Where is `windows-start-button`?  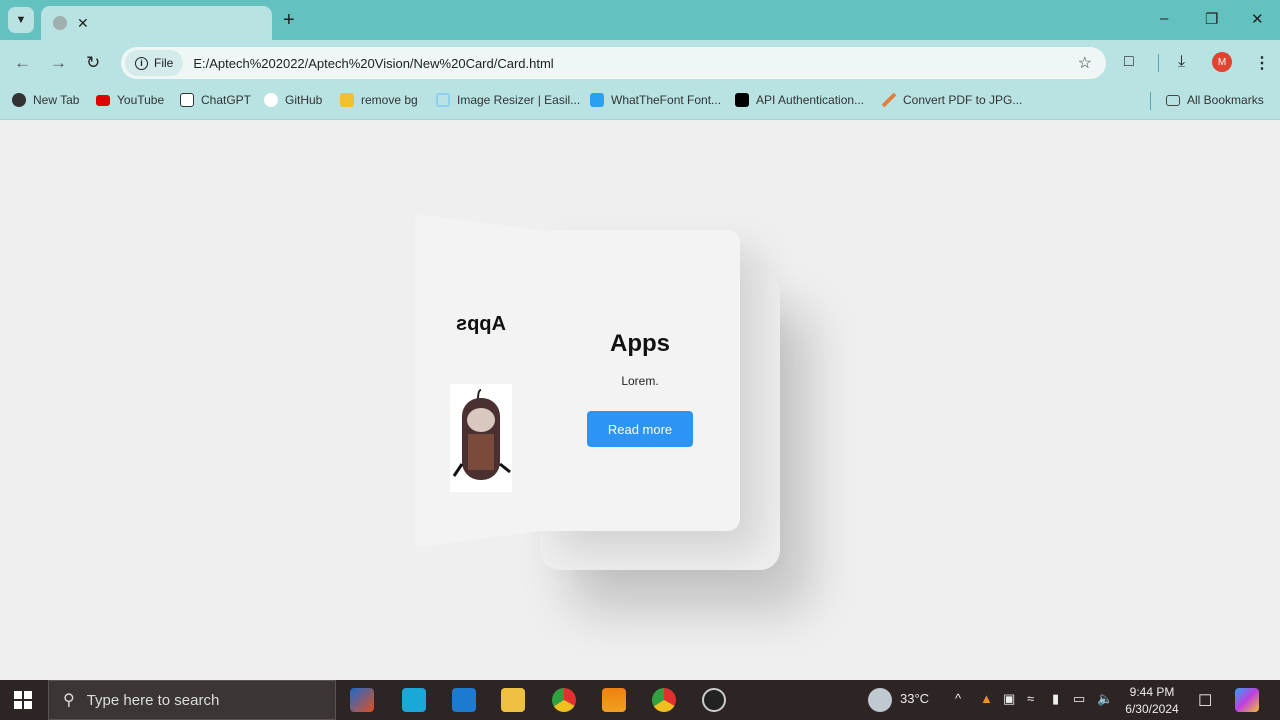
windows-start-button is located at coordinates (23, 700).